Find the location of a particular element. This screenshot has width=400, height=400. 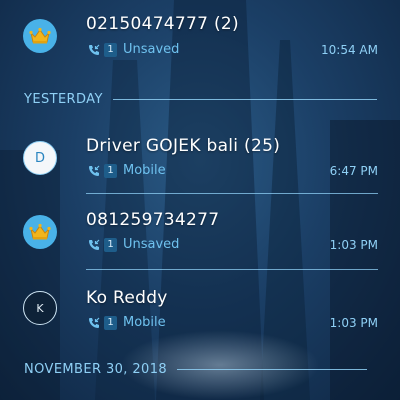

contact-avatar: K is located at coordinates (40, 308).